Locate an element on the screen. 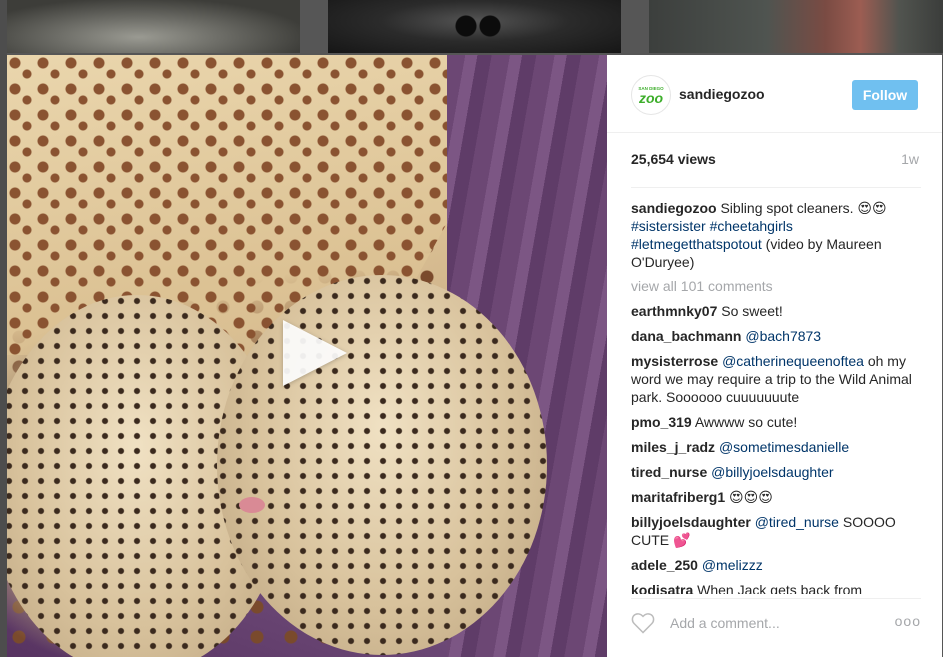 This screenshot has width=943, height=657. comment-username: earthmnky07 is located at coordinates (674, 311).